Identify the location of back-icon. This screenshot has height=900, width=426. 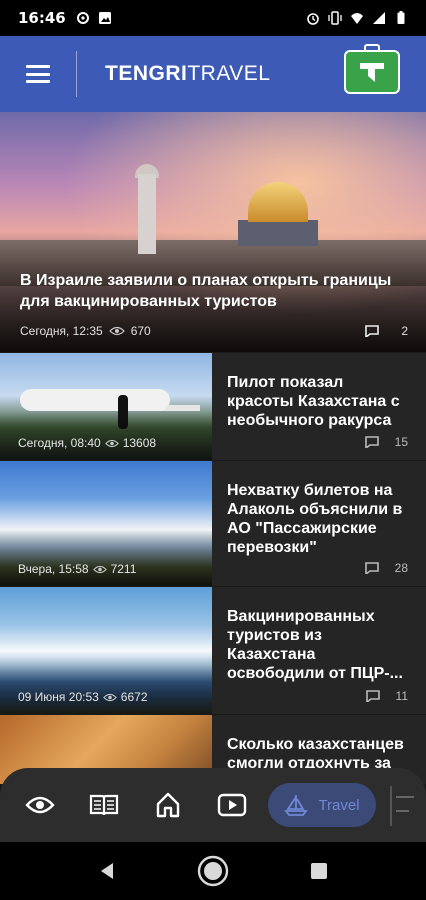
(107, 871).